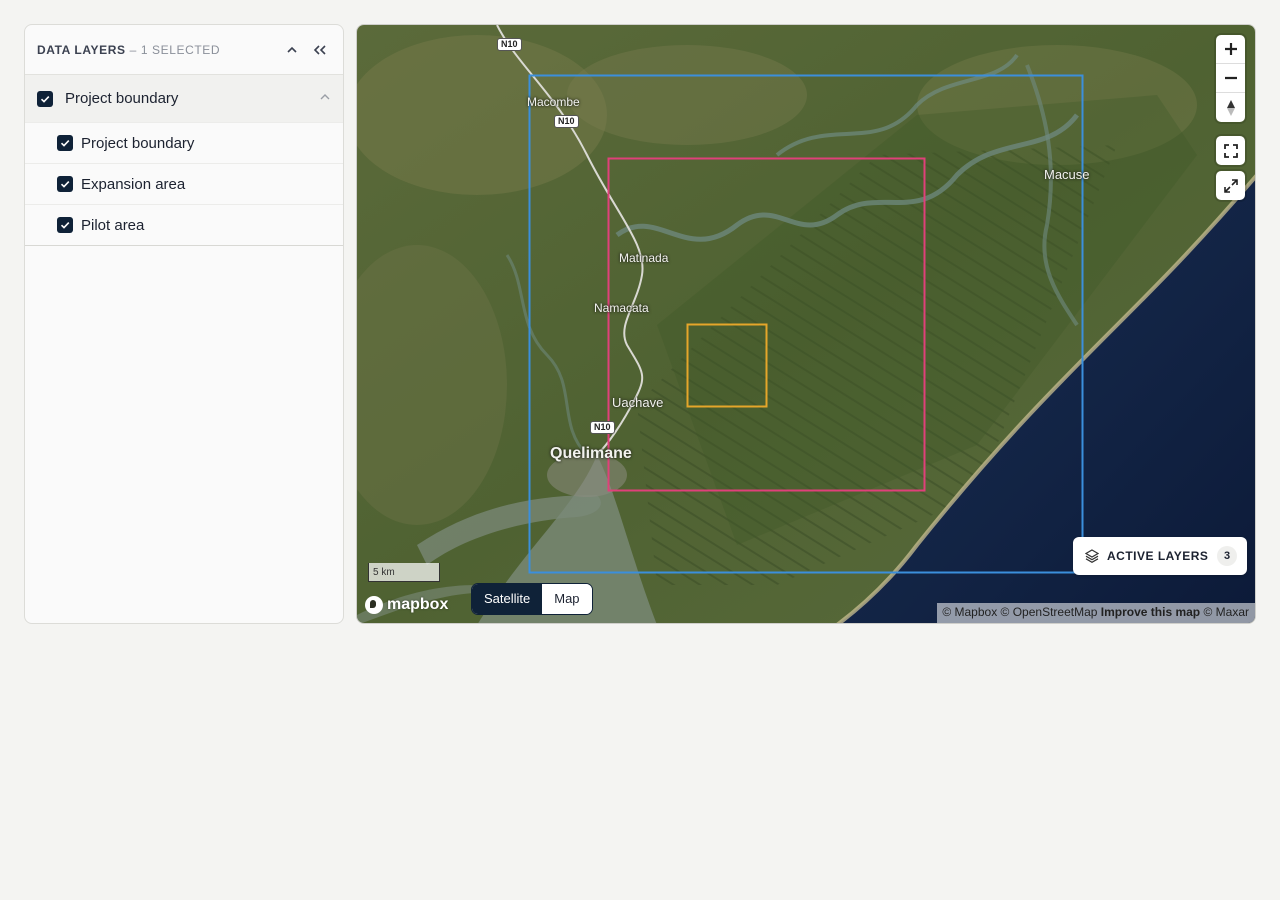 This screenshot has height=900, width=1280. I want to click on active-layers-label: Active layers, so click(1158, 556).